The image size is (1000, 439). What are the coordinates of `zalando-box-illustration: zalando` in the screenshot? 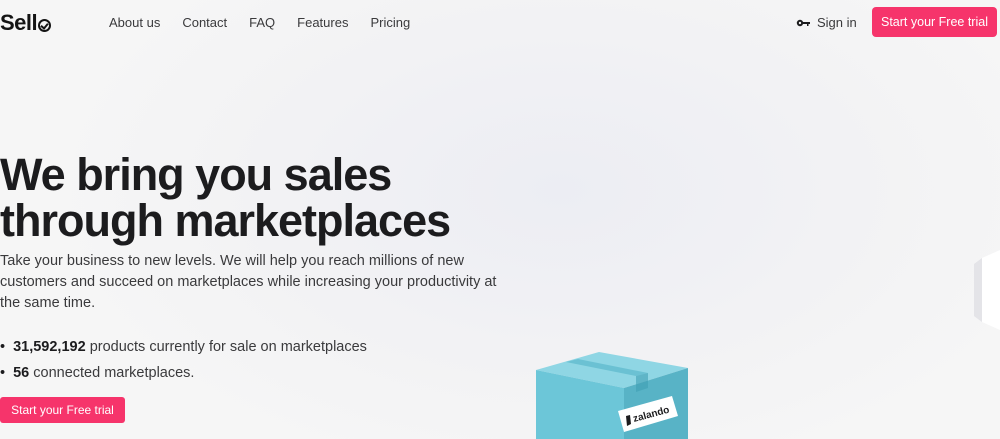 It's located at (612, 395).